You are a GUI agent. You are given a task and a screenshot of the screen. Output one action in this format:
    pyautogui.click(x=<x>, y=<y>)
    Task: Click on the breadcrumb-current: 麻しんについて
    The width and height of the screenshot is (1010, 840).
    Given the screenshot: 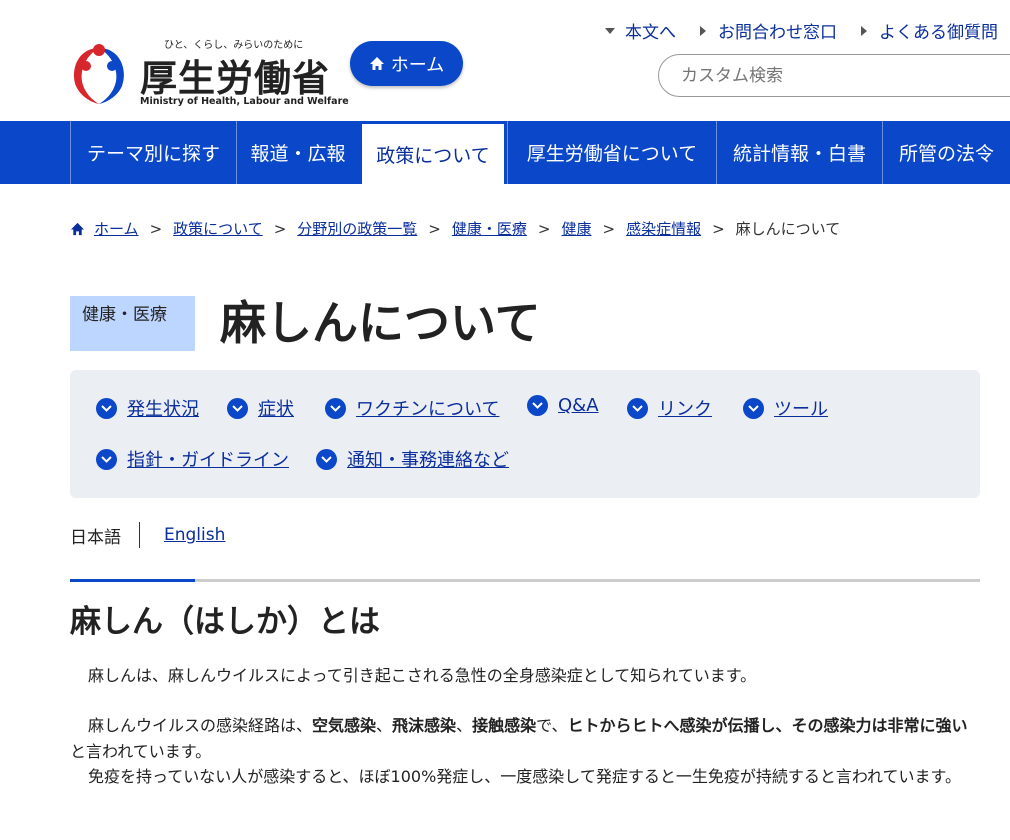 What is the action you would take?
    pyautogui.click(x=788, y=229)
    